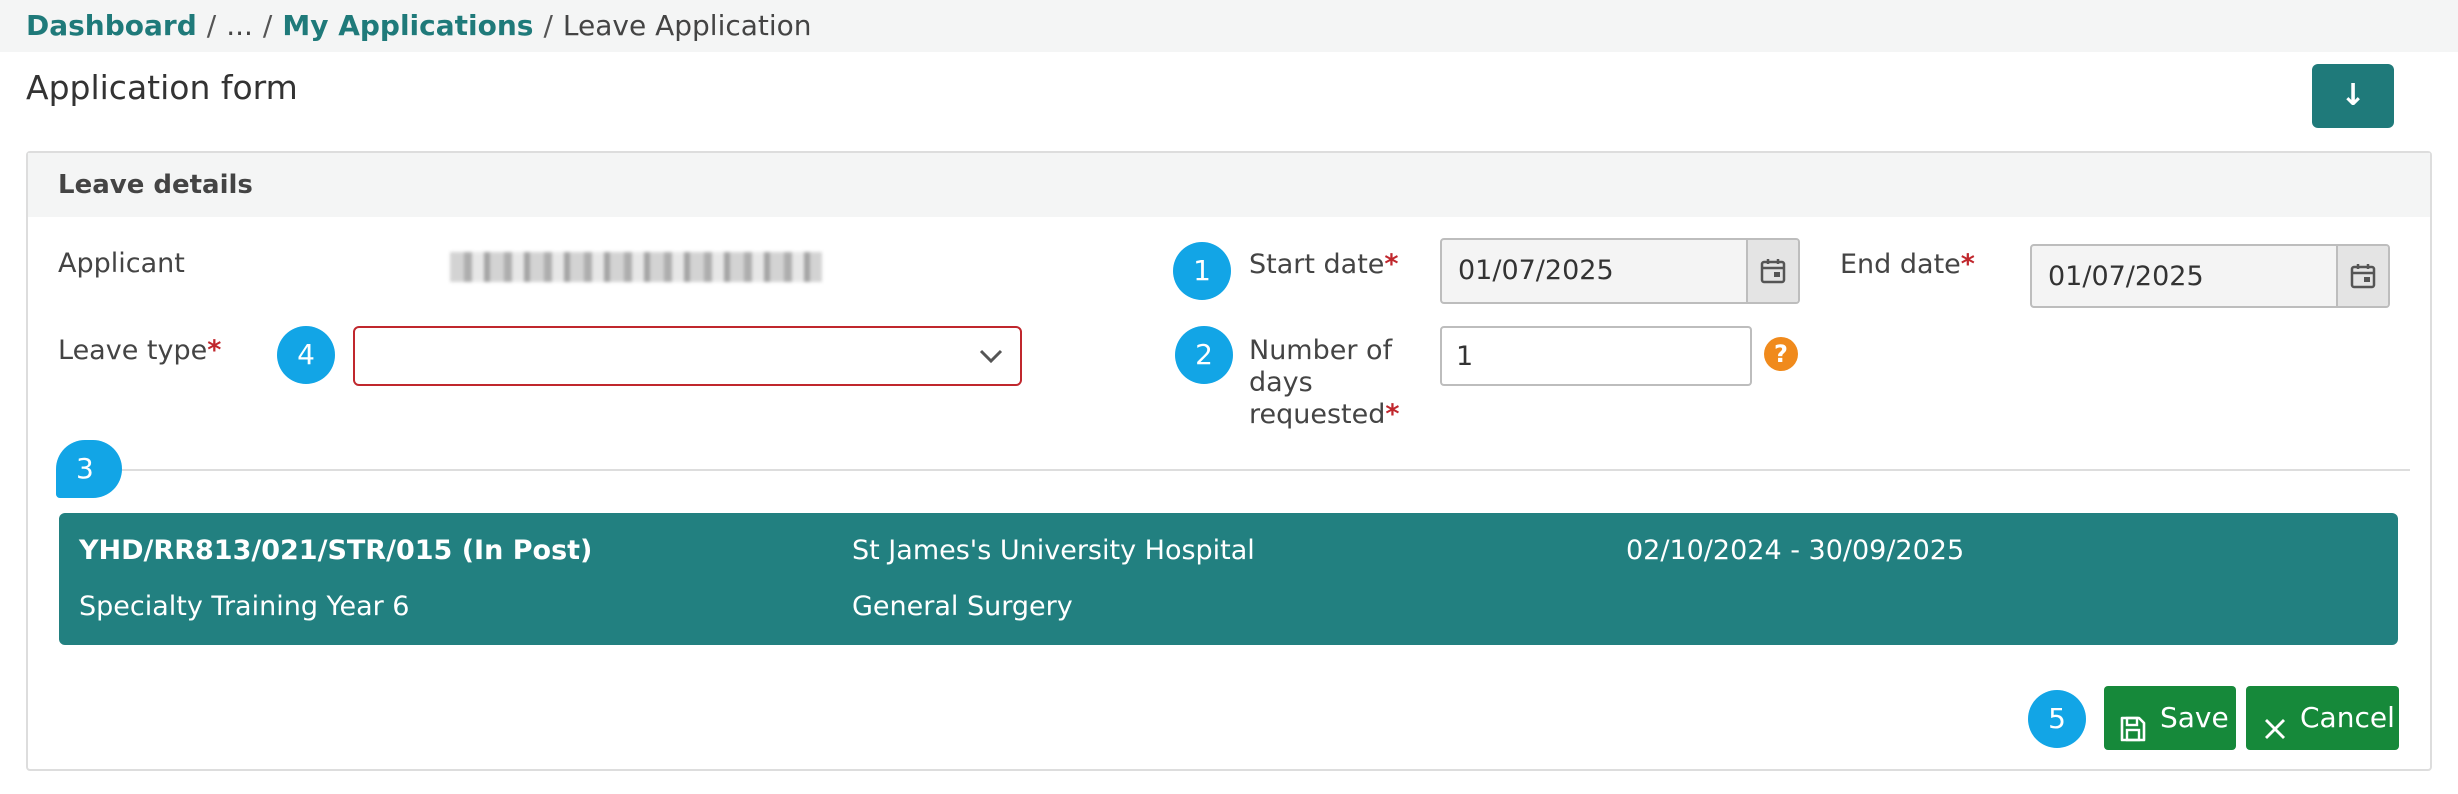  Describe the element at coordinates (1324, 264) in the screenshot. I see `start-date-label: Start date*` at that location.